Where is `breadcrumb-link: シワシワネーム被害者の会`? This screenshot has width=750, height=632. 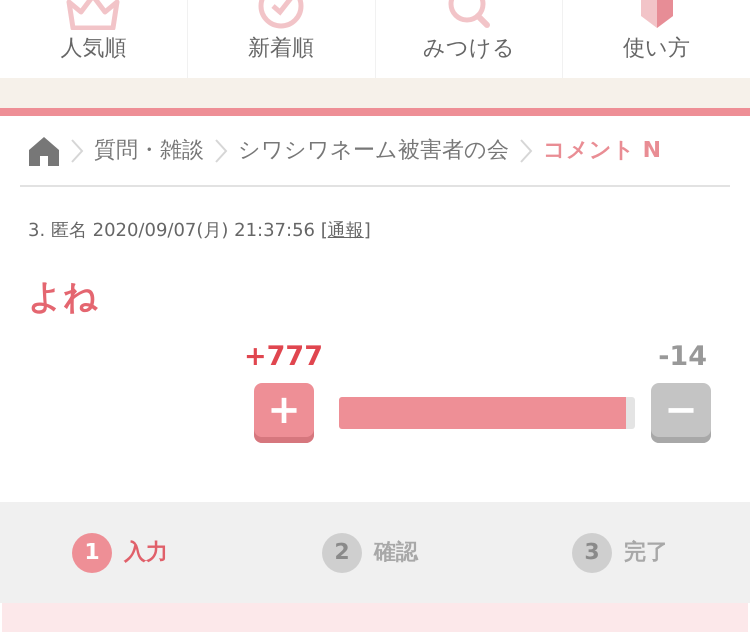 breadcrumb-link: シワシワネーム被害者の会 is located at coordinates (373, 150).